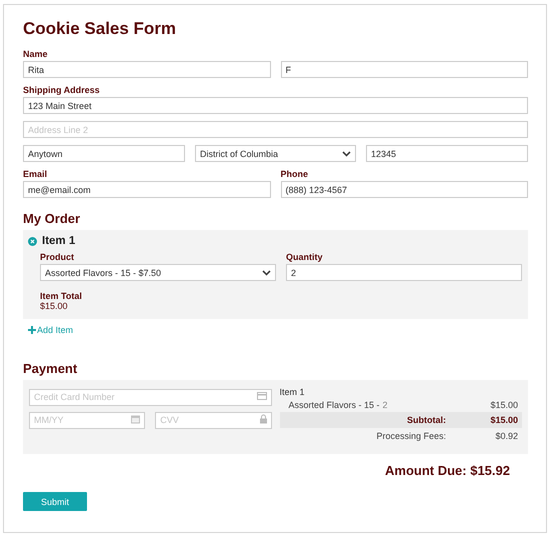  Describe the element at coordinates (32, 241) in the screenshot. I see `remove-icon` at that location.